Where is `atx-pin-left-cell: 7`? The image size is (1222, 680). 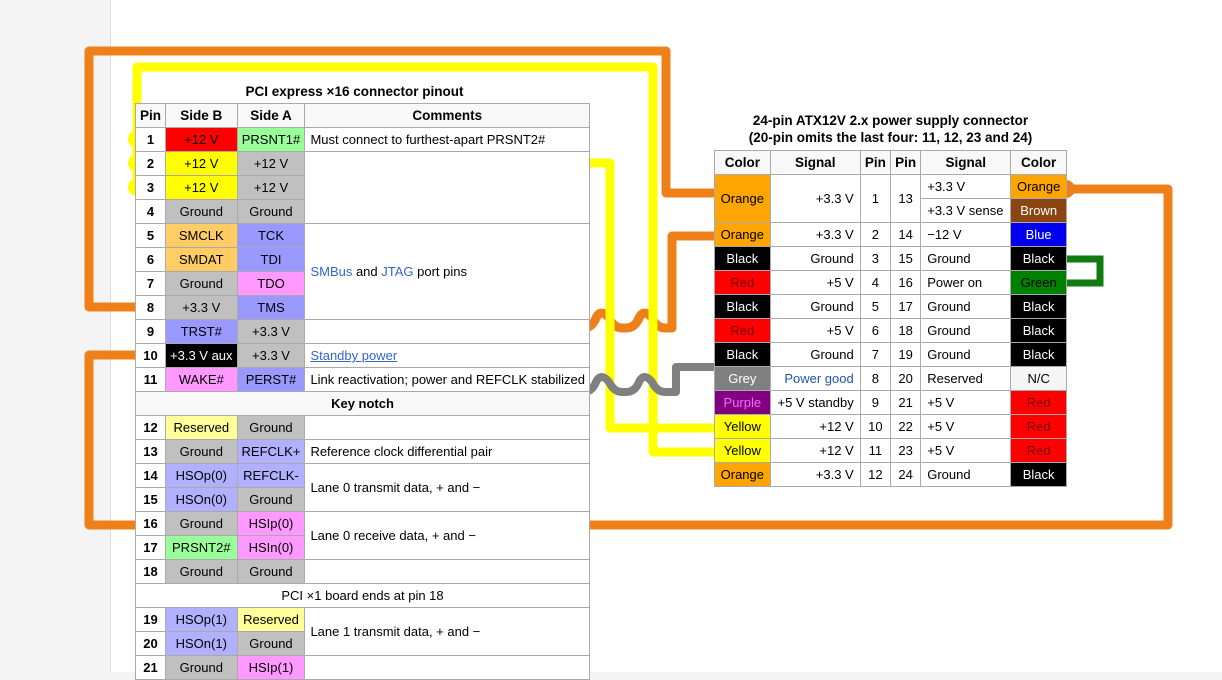 atx-pin-left-cell: 7 is located at coordinates (875, 354).